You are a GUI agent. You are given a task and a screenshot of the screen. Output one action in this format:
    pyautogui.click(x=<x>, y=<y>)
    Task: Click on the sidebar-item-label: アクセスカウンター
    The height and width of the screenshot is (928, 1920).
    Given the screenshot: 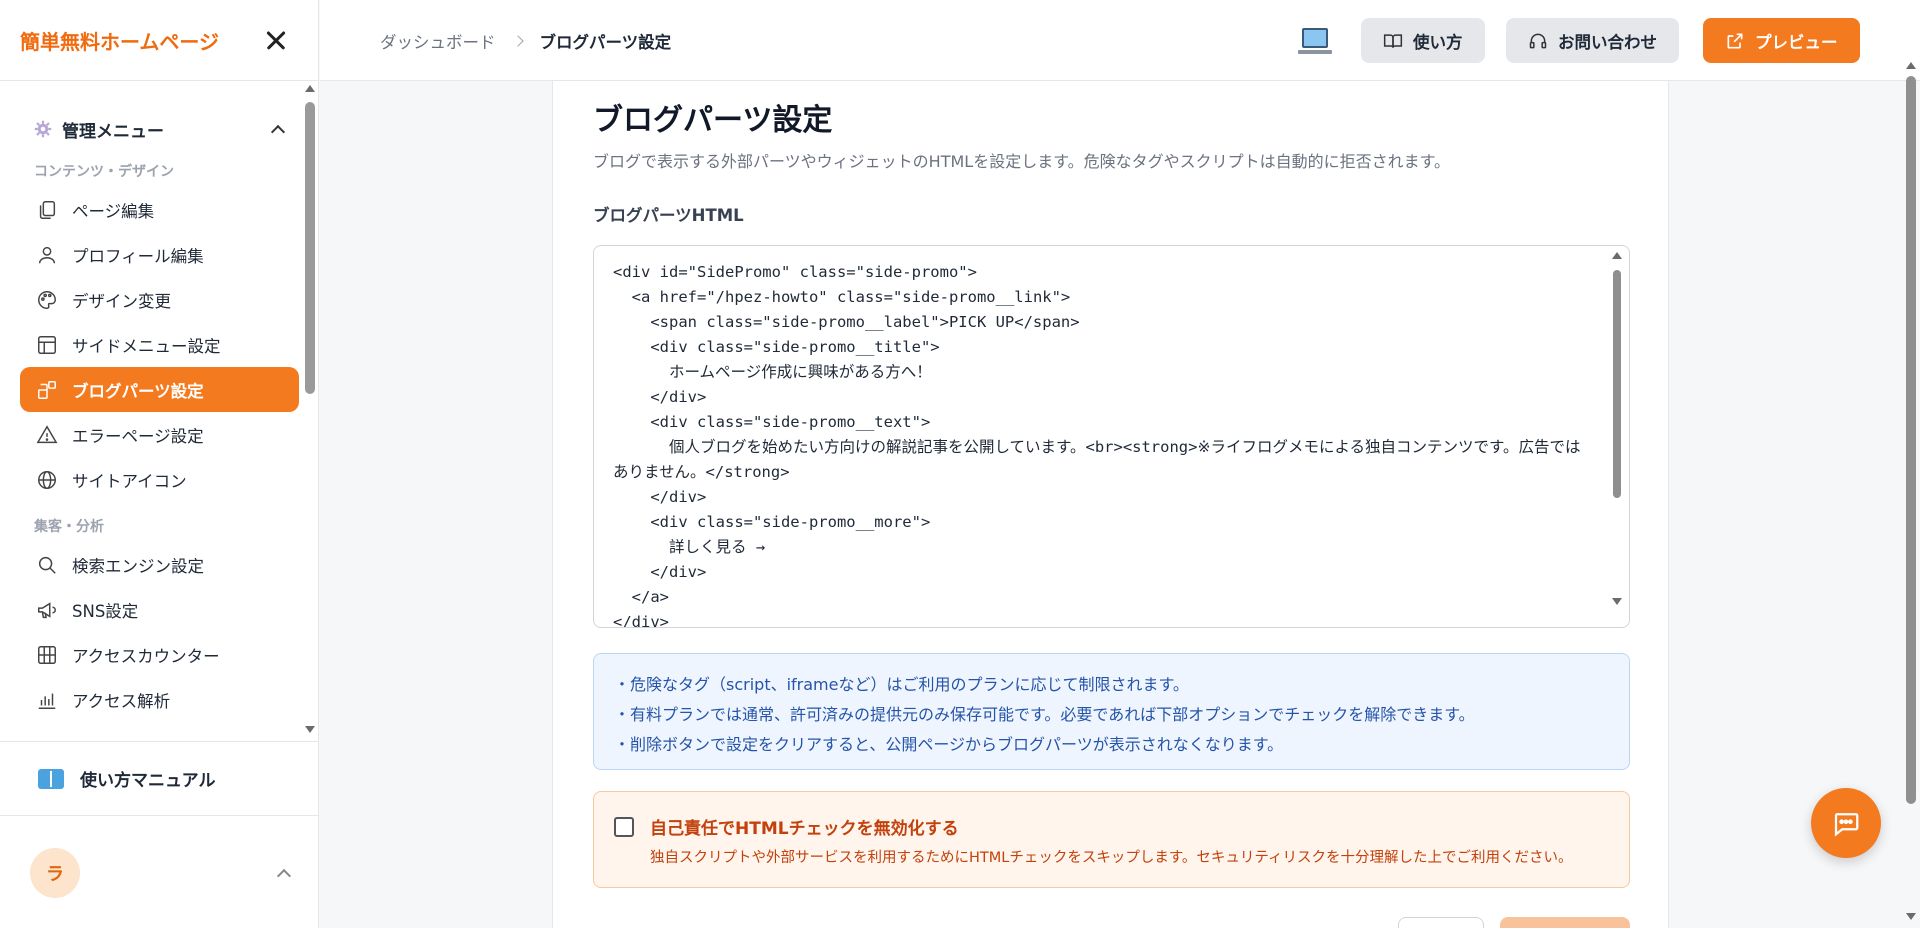 What is the action you would take?
    pyautogui.click(x=146, y=656)
    